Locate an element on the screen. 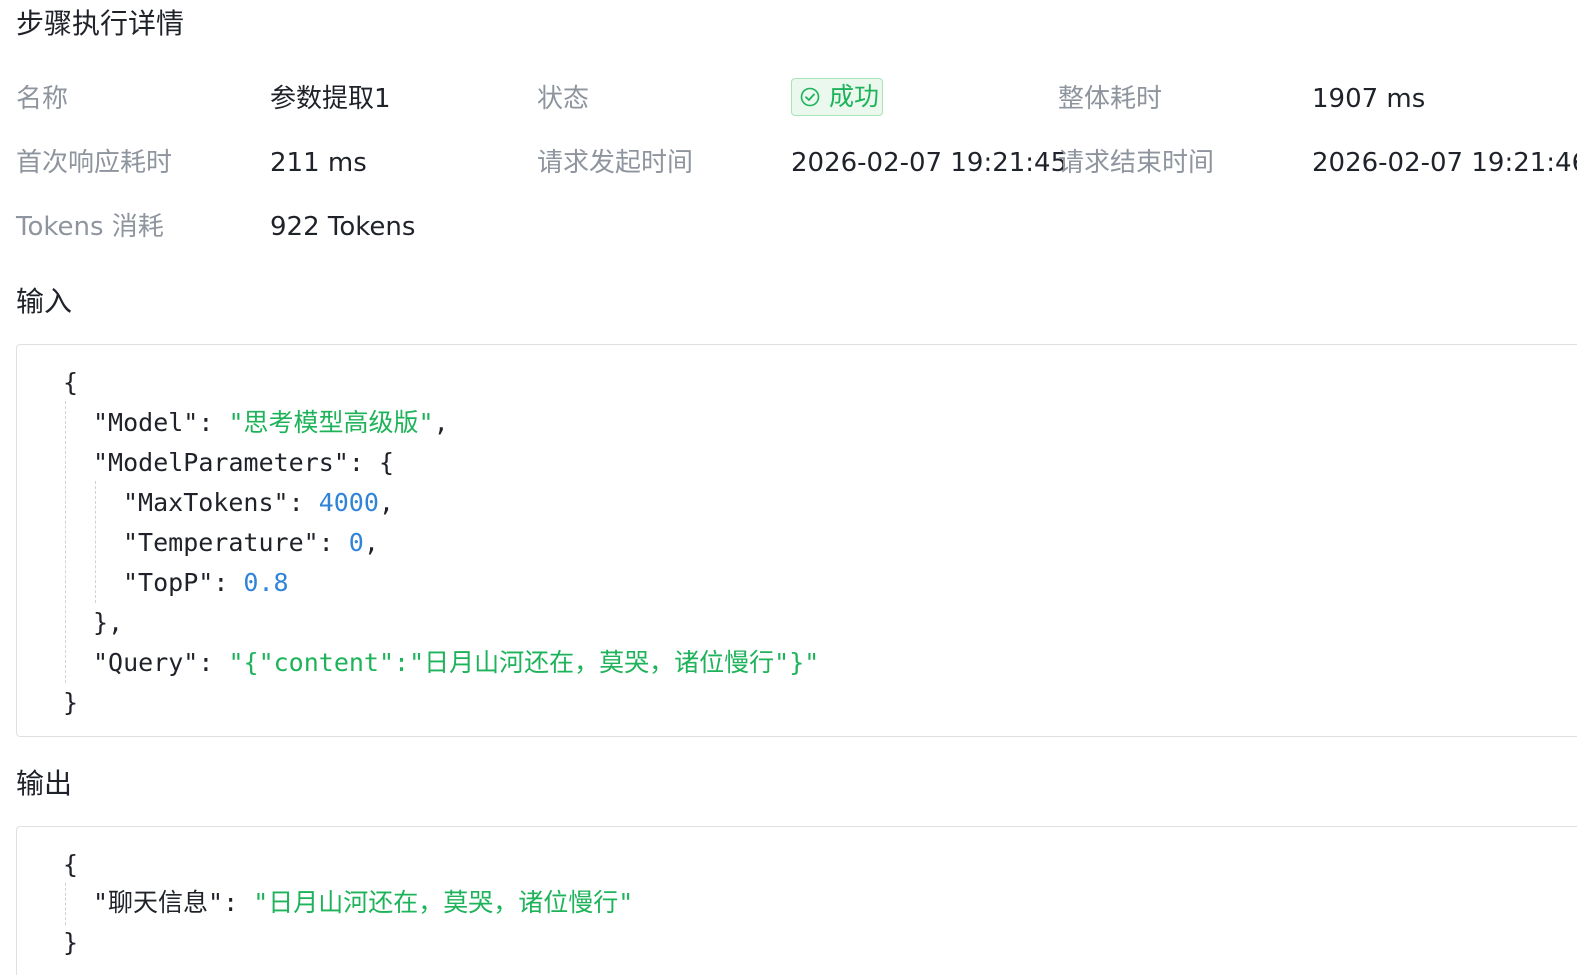 The image size is (1577, 975). json-string-value: "{"content":"日月山河还在，莫哭，诸位慢行"}" is located at coordinates (524, 662).